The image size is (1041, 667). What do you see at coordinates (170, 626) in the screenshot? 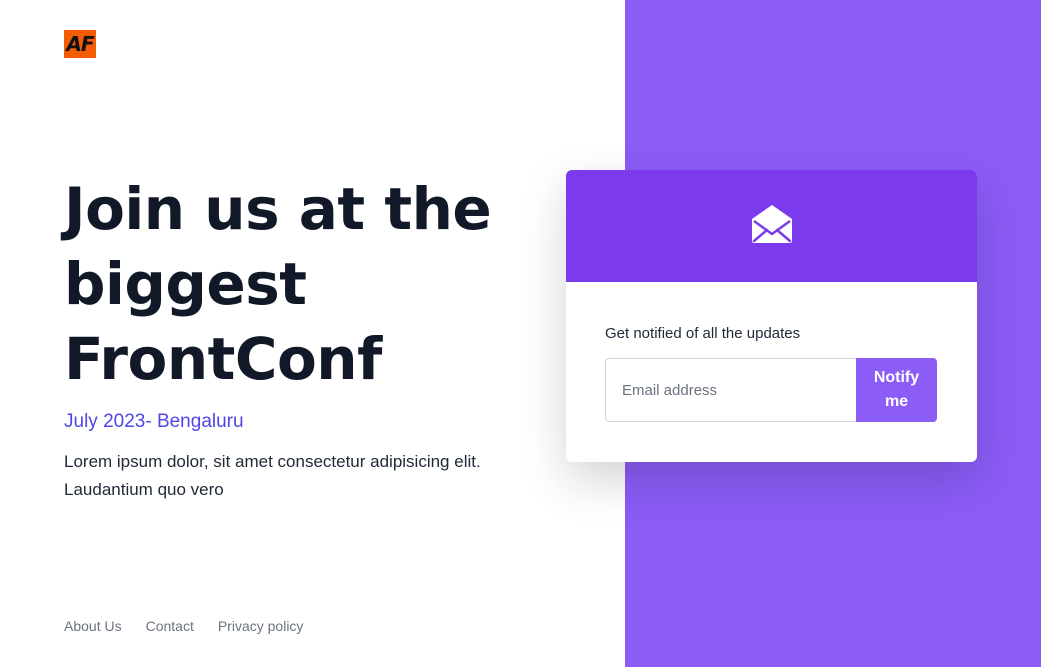
I see `footer-link-contact: Contact` at bounding box center [170, 626].